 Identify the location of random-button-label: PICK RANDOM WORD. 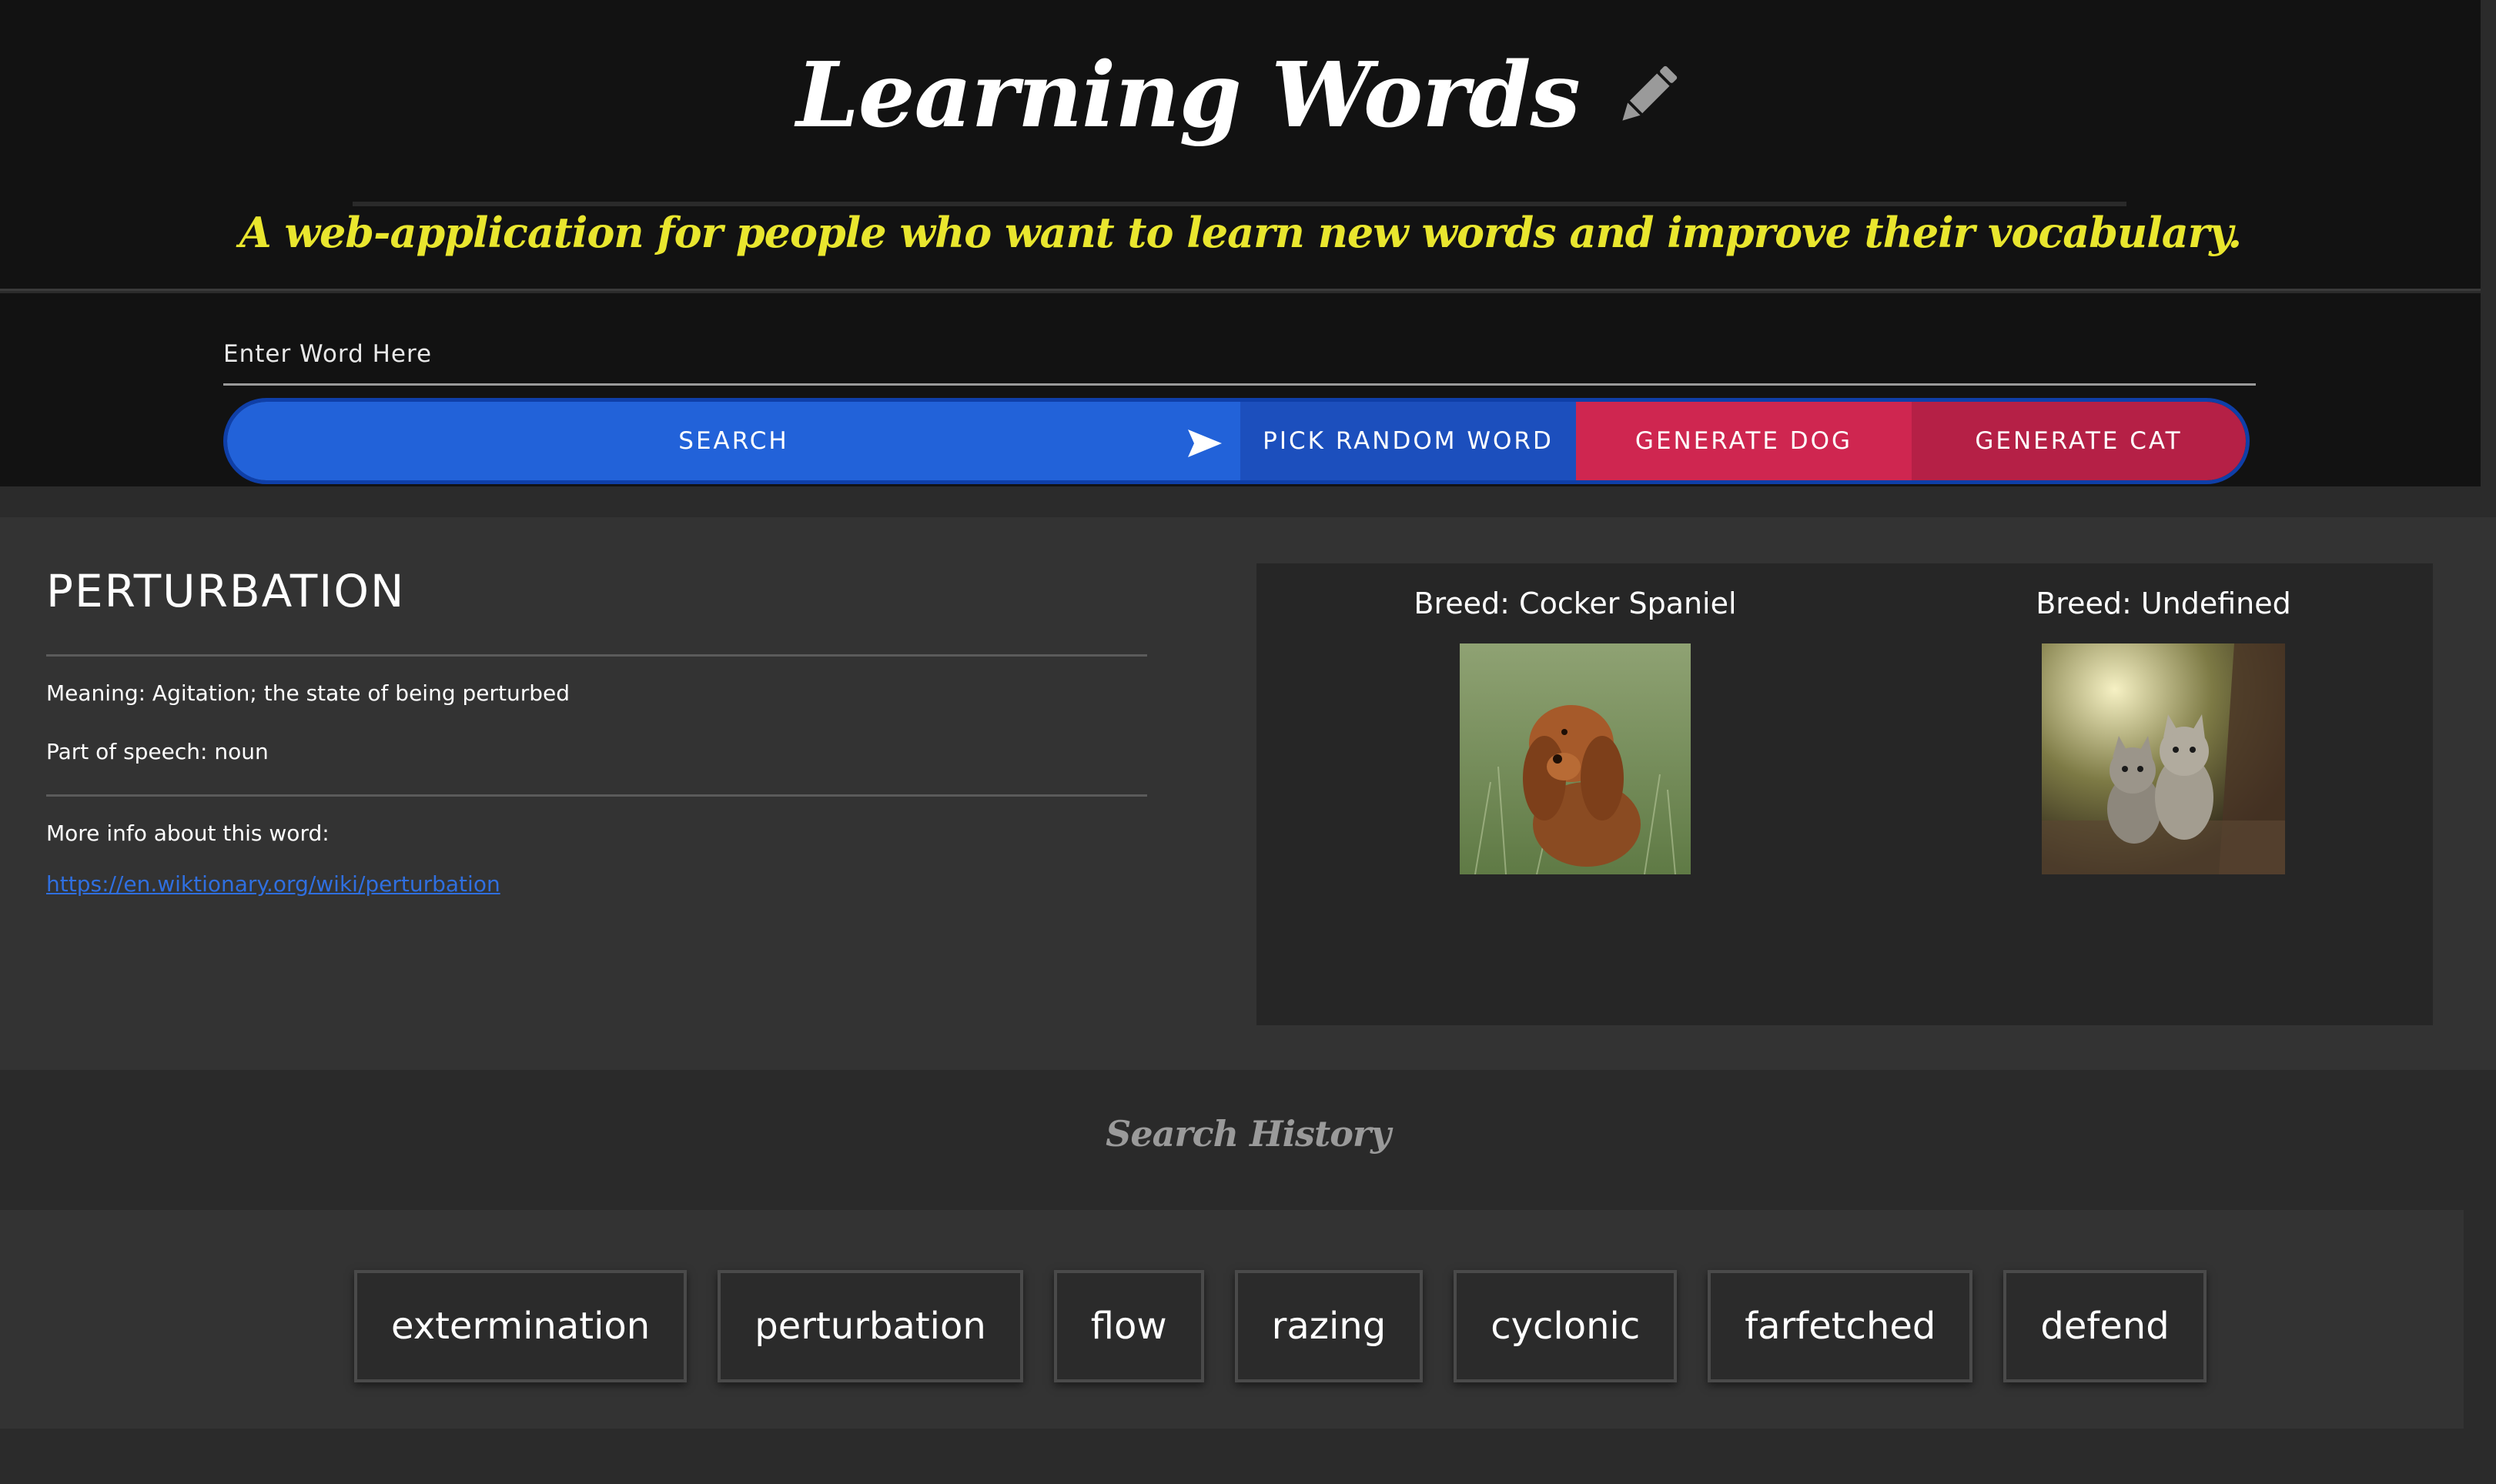
(1408, 441).